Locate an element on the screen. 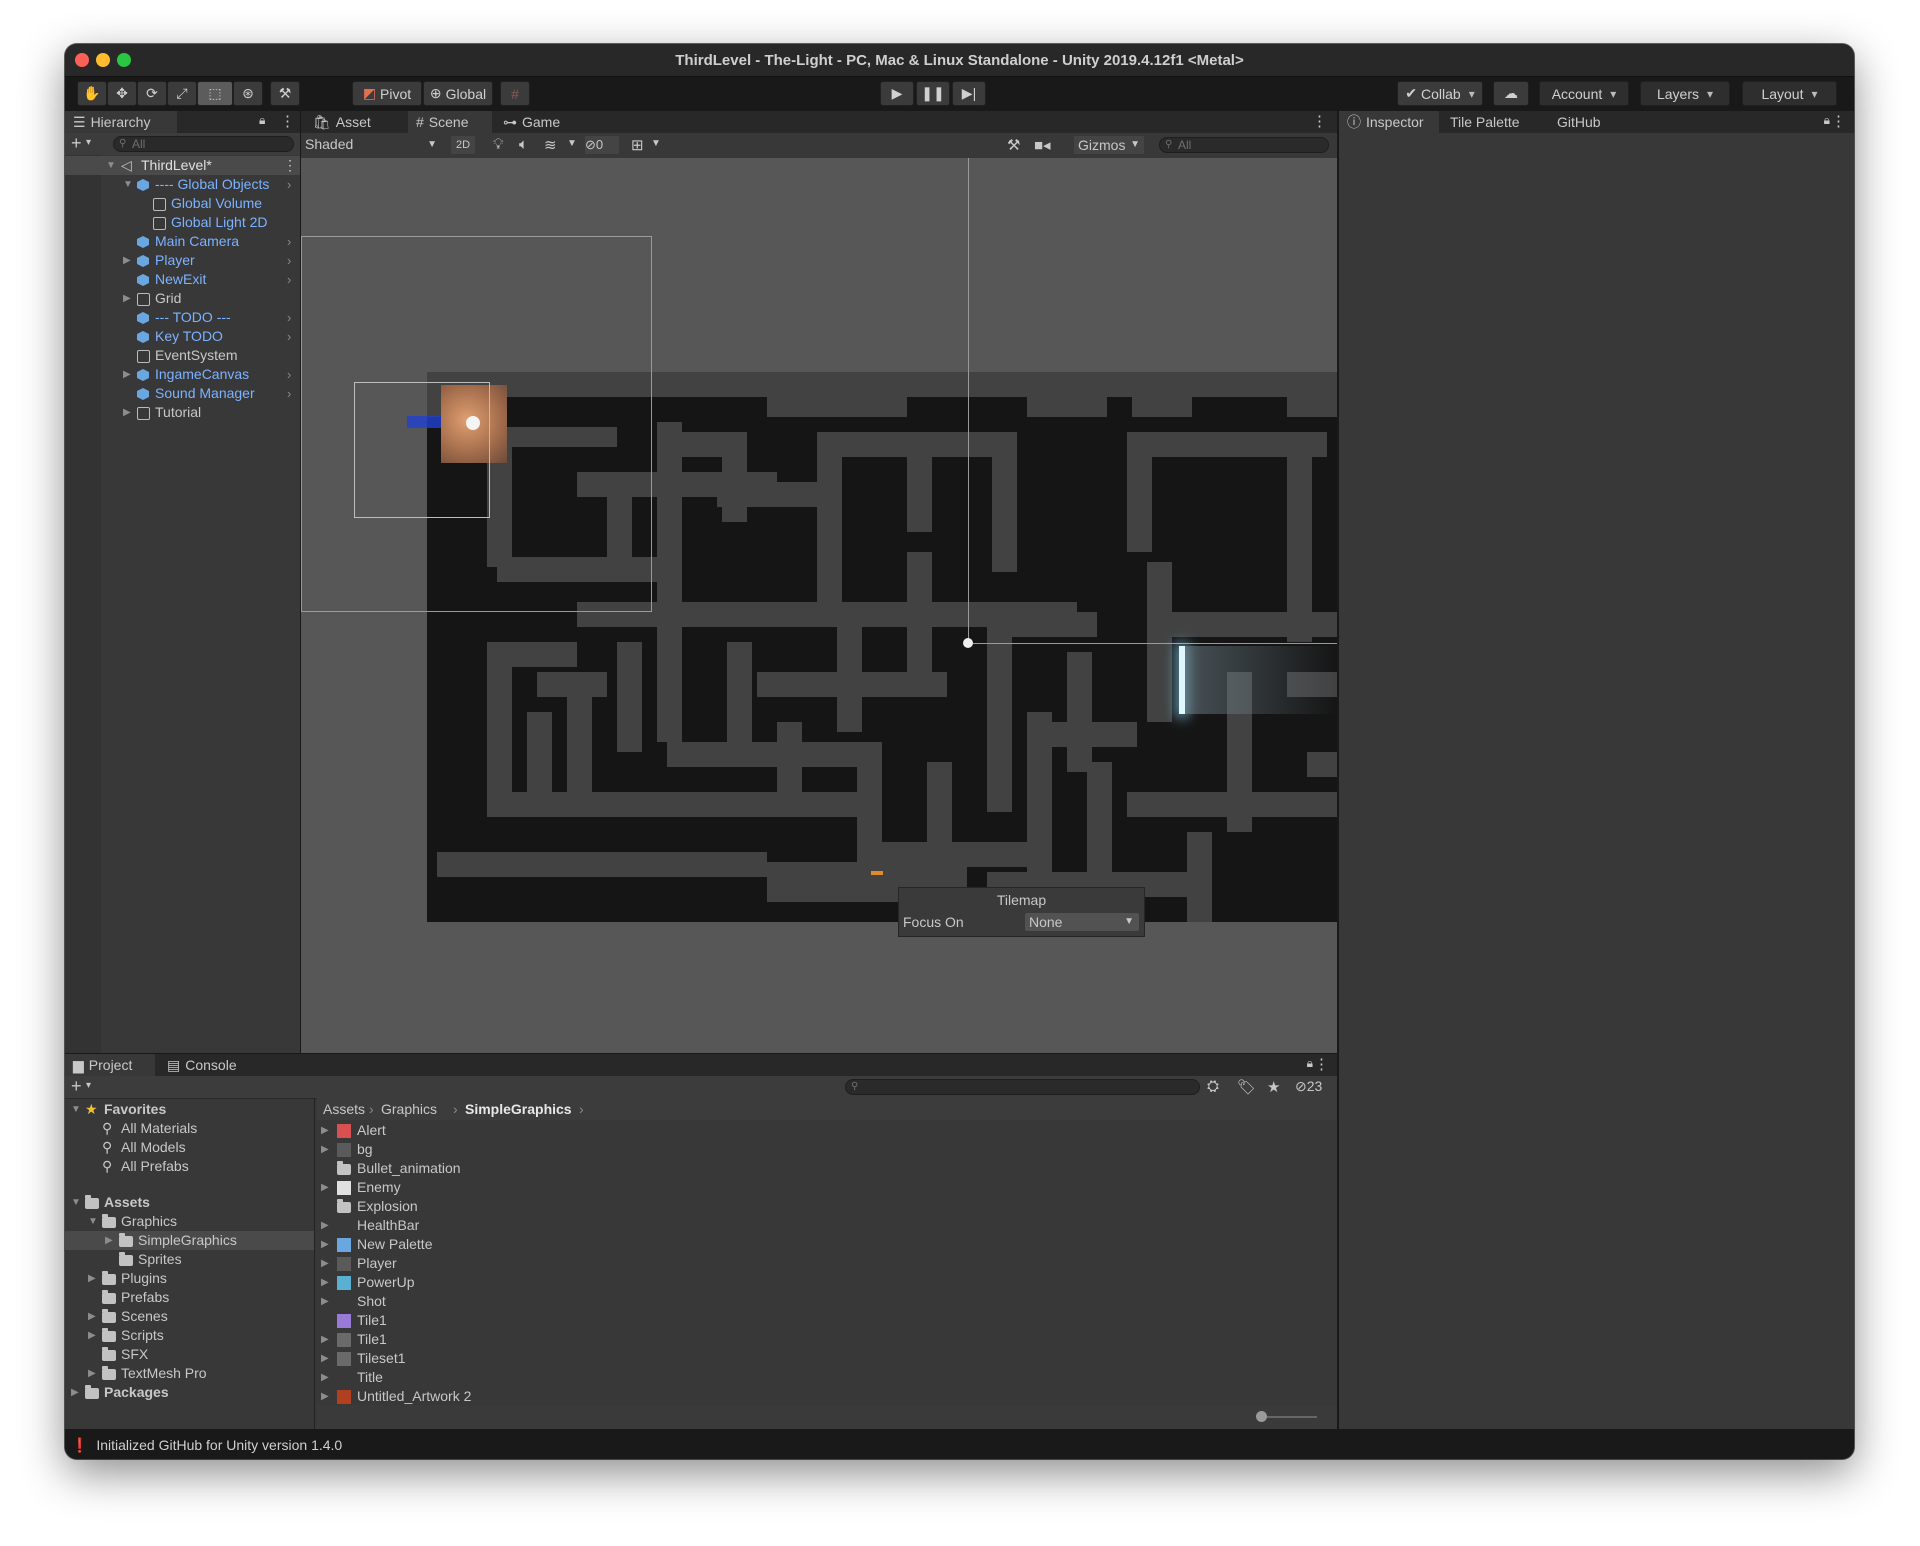 The height and width of the screenshot is (1546, 1920). hand-tool-button: ✋ is located at coordinates (92, 93).